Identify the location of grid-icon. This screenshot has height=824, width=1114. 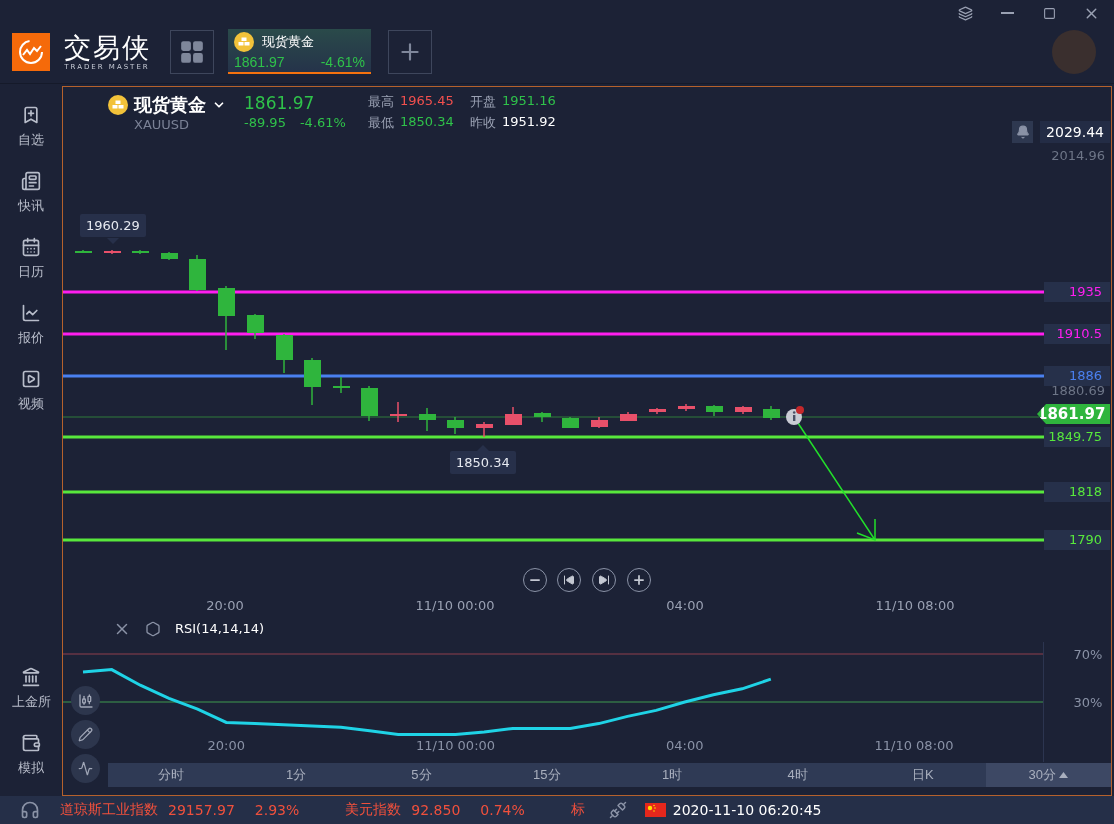
(192, 51).